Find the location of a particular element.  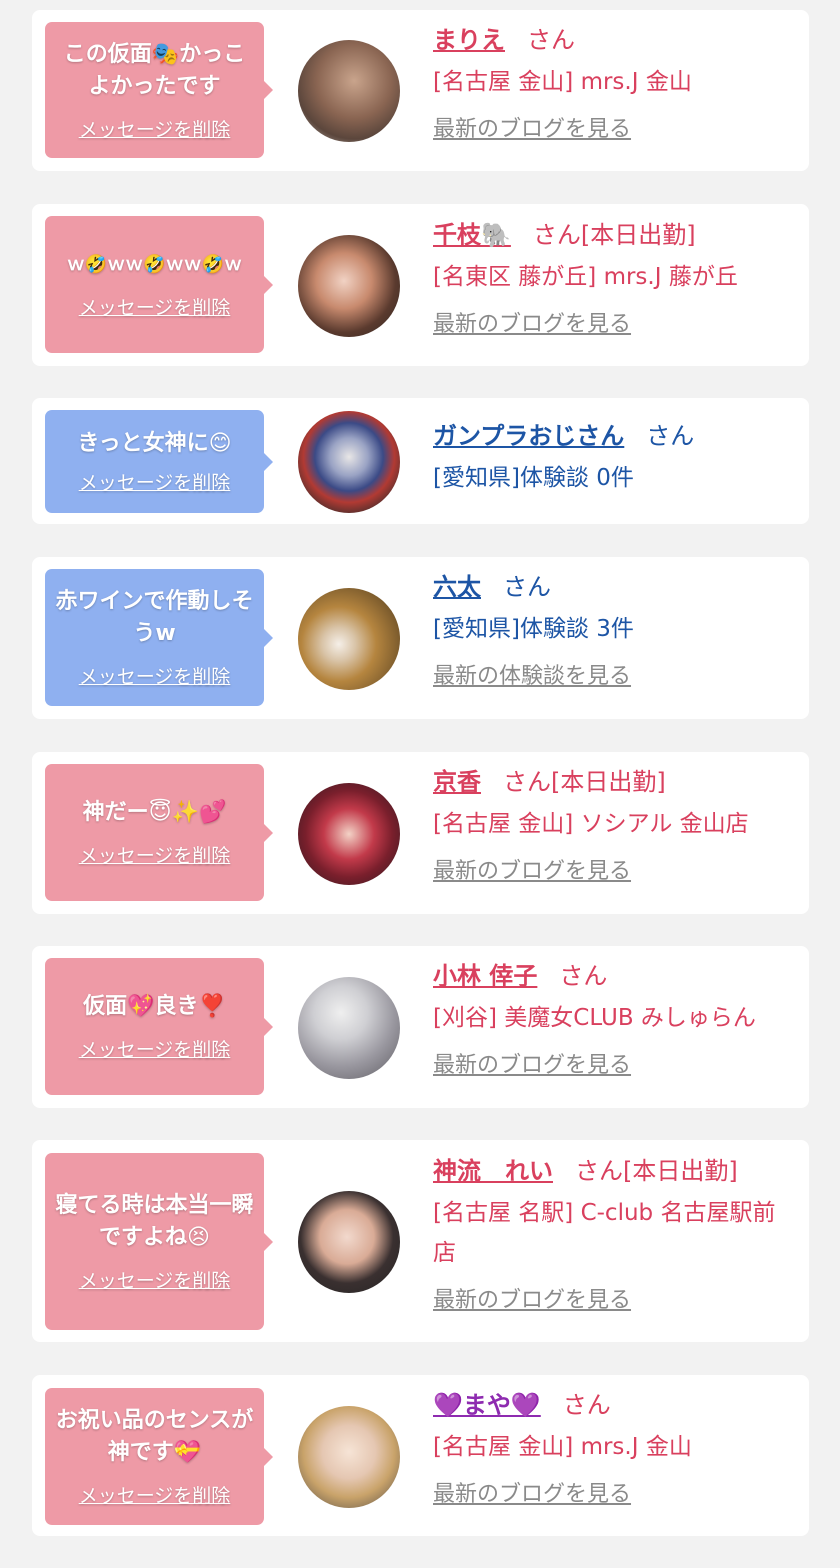

message-bubble: 神だー😇✨💕 メッセージを削除 is located at coordinates (159, 832).